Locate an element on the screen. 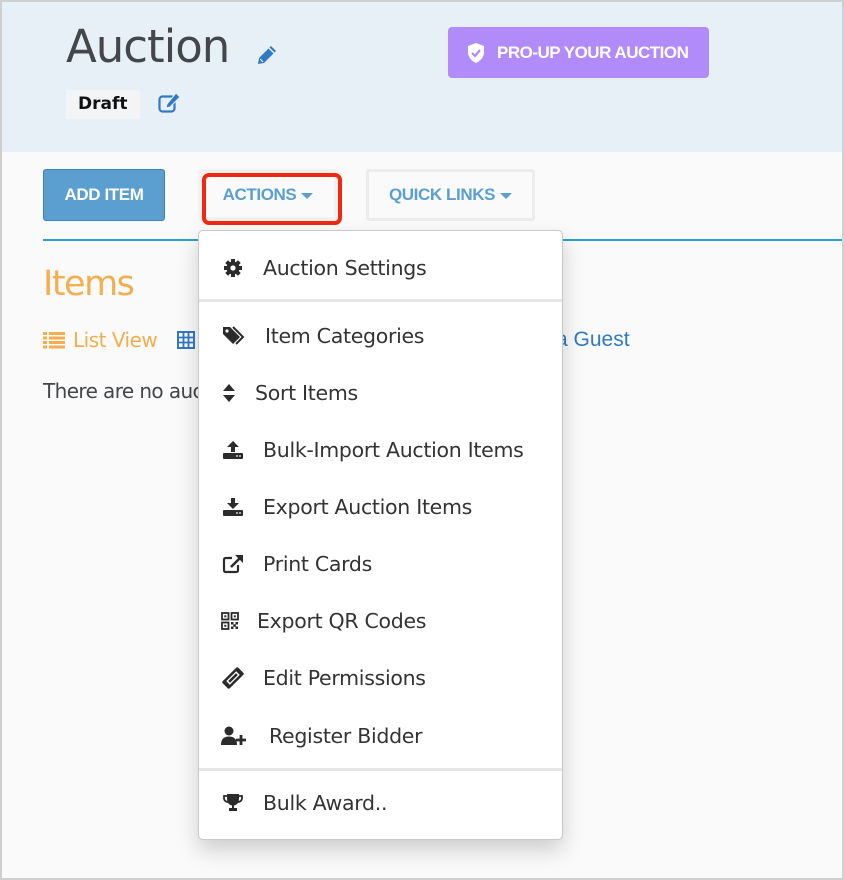 This screenshot has width=844, height=880. external-link-icon is located at coordinates (233, 564).